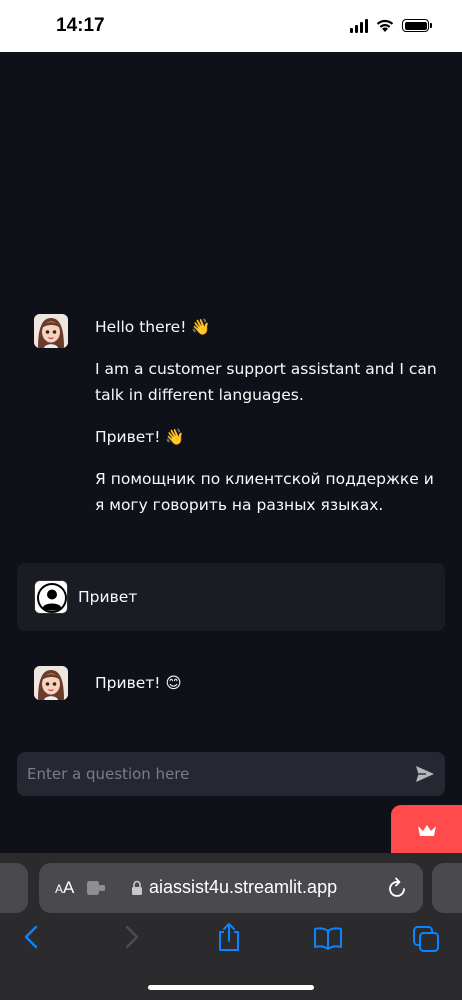 This screenshot has height=1000, width=462. What do you see at coordinates (153, 327) in the screenshot?
I see `message-paragraph: Hello there! 👋` at bounding box center [153, 327].